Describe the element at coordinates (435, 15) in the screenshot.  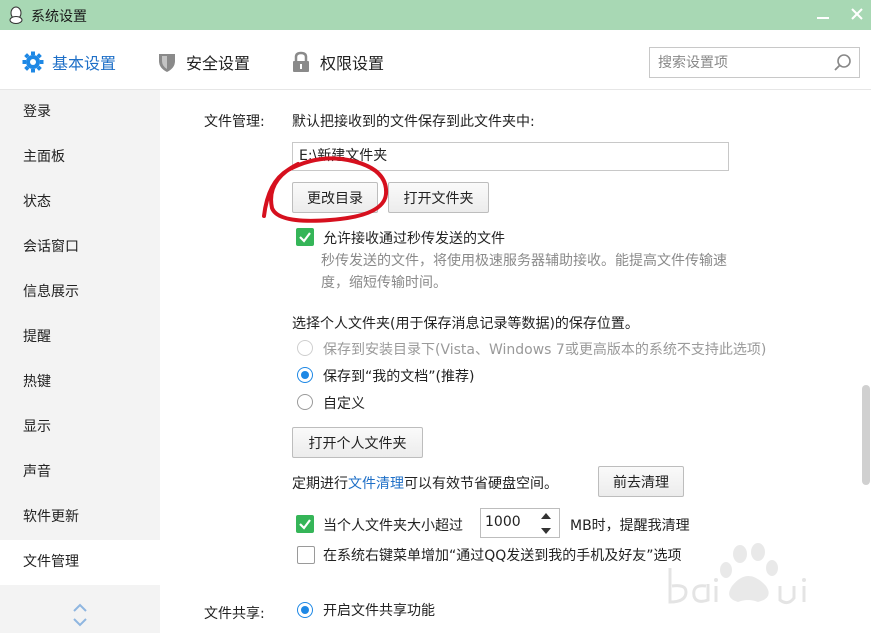
I see `title-bar: 系统设置` at that location.